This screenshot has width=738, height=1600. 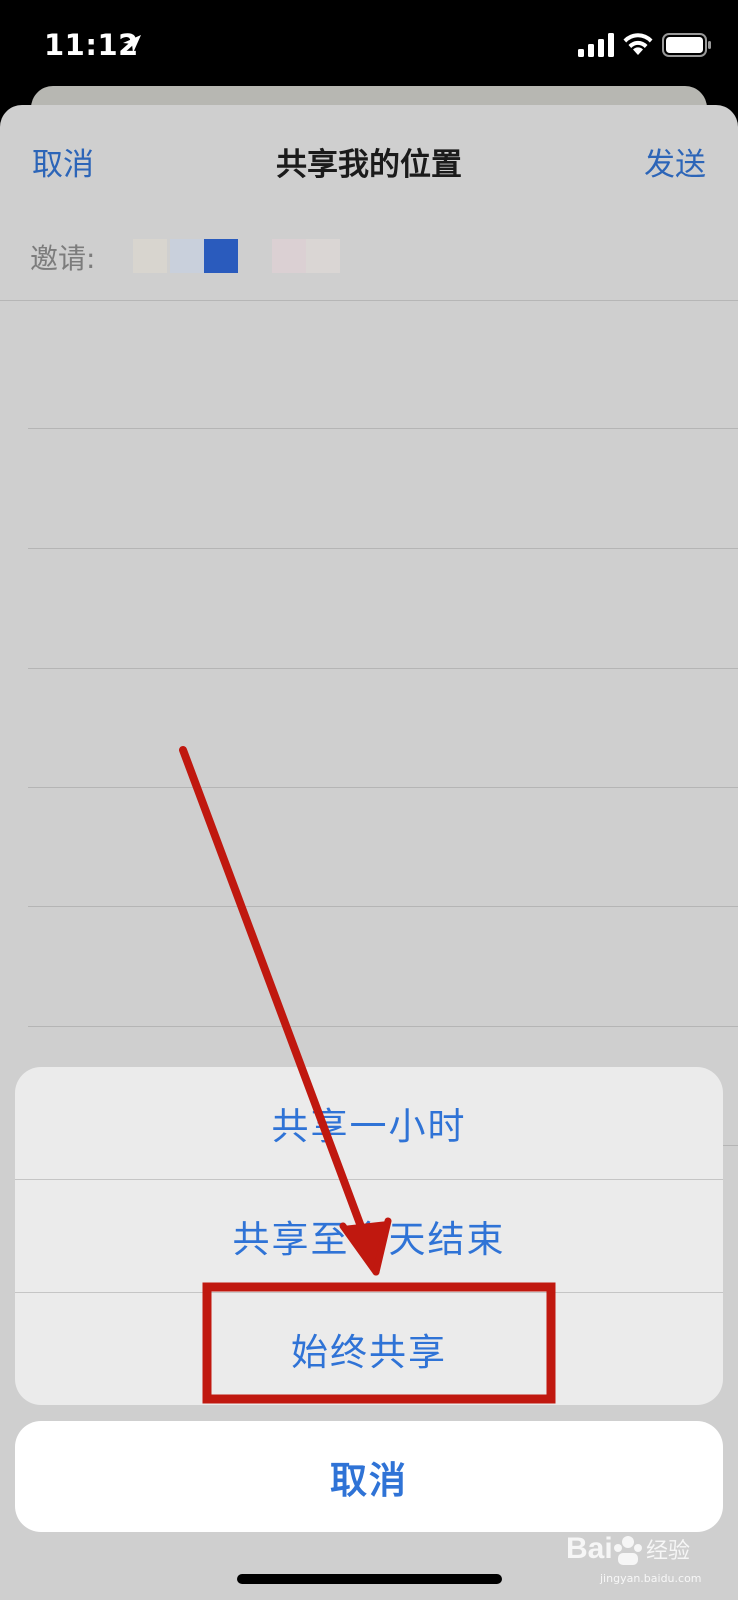 What do you see at coordinates (675, 161) in the screenshot?
I see `nav-send-button: 发送` at bounding box center [675, 161].